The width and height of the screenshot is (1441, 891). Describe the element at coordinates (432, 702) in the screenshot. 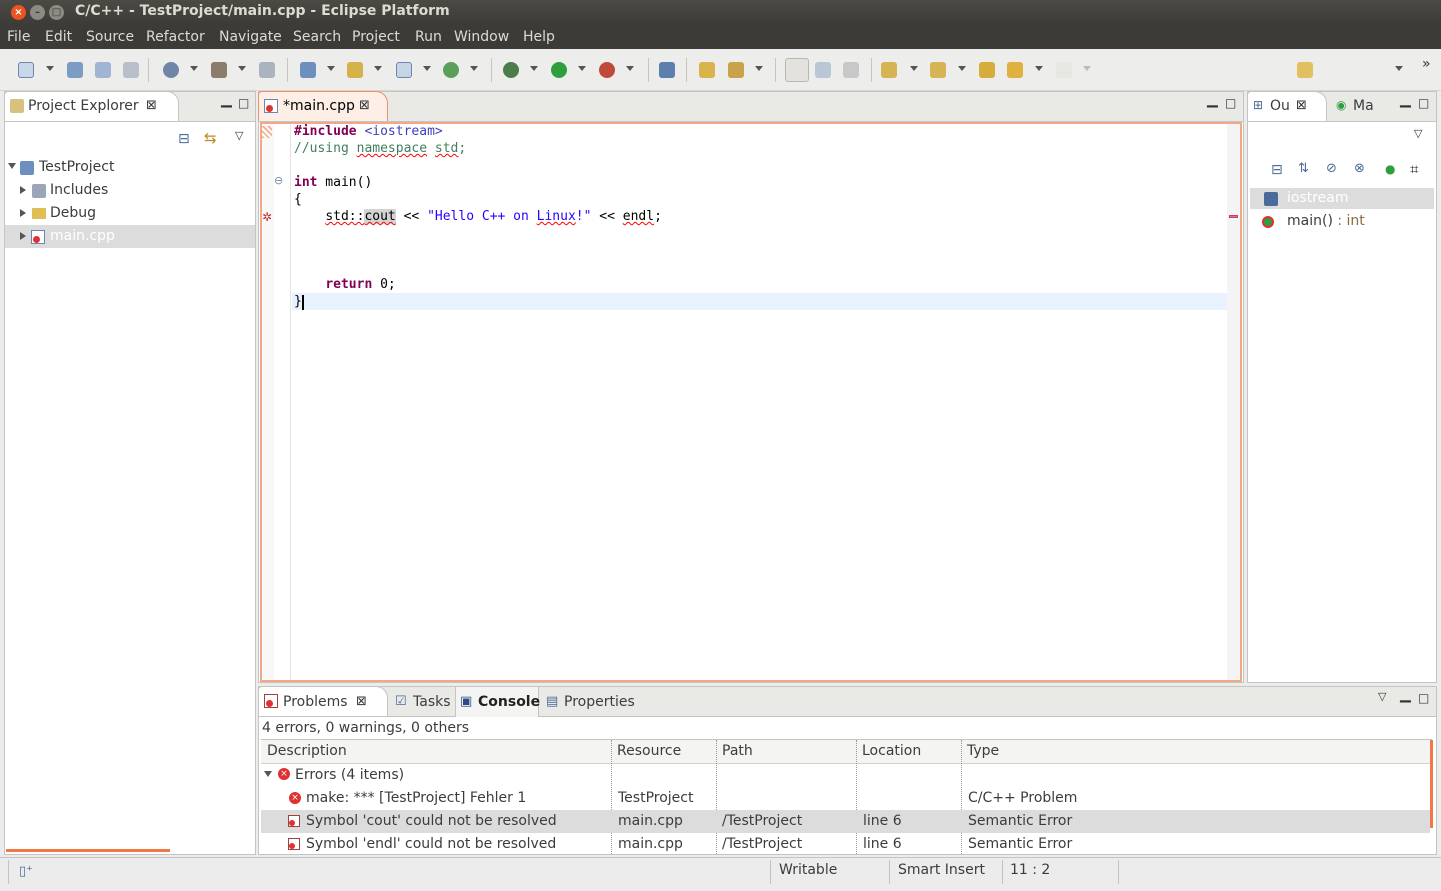

I see `tab-tasks: Tasks` at that location.